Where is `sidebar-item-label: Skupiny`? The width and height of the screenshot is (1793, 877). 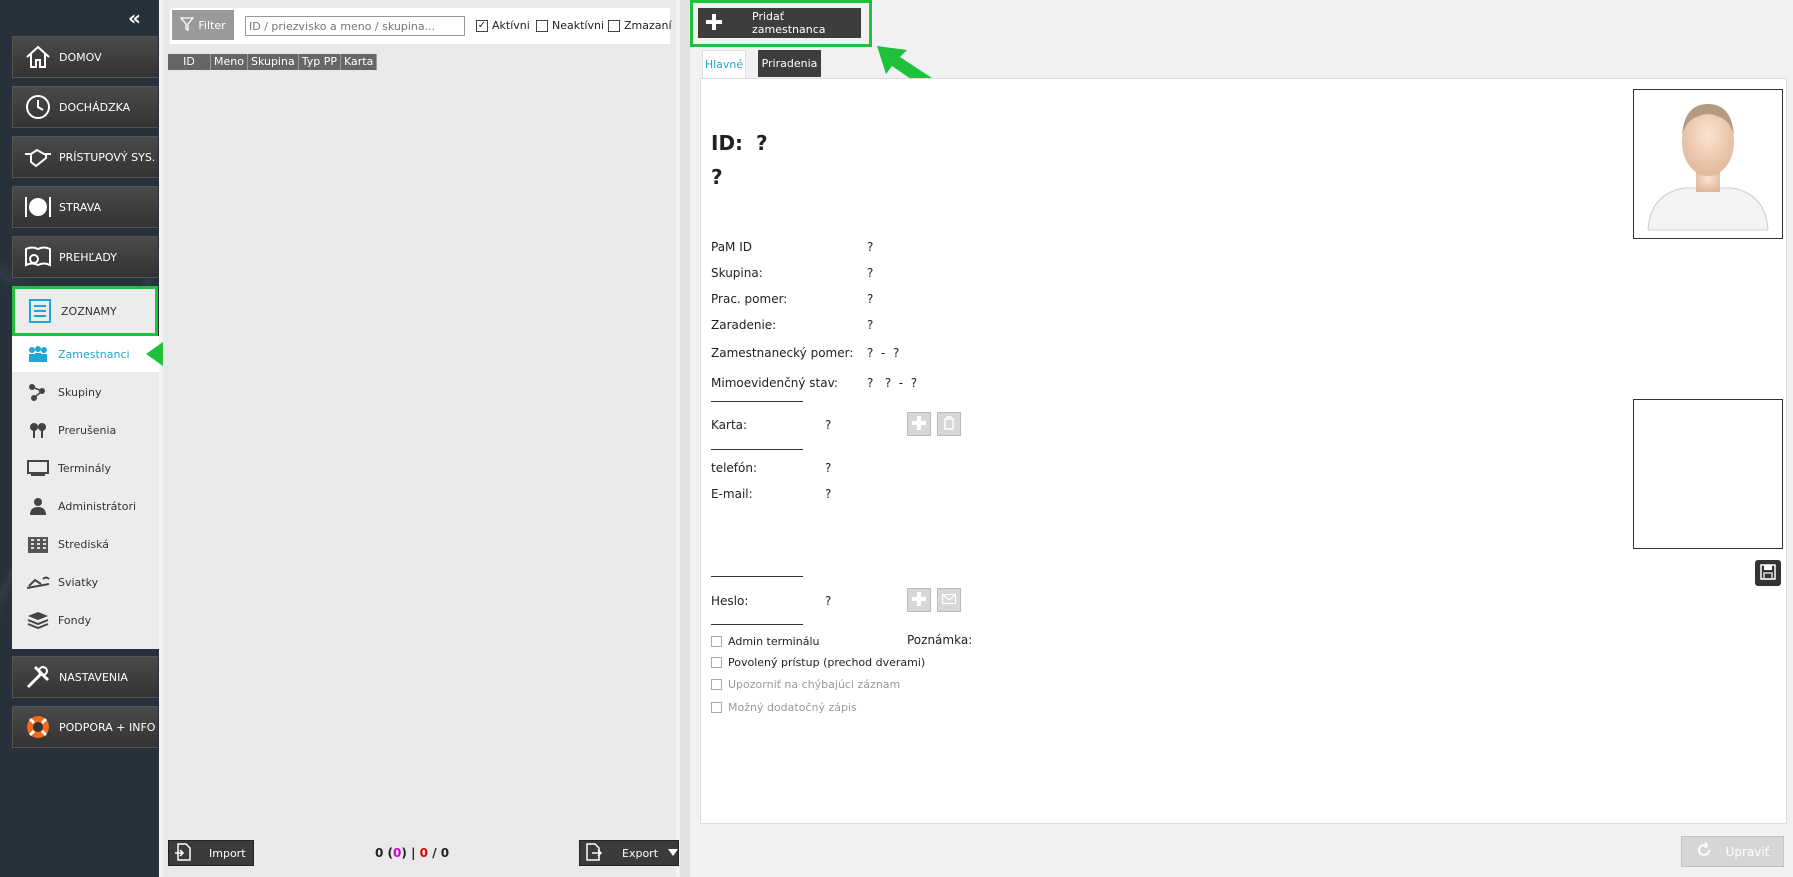
sidebar-item-label: Skupiny is located at coordinates (80, 392).